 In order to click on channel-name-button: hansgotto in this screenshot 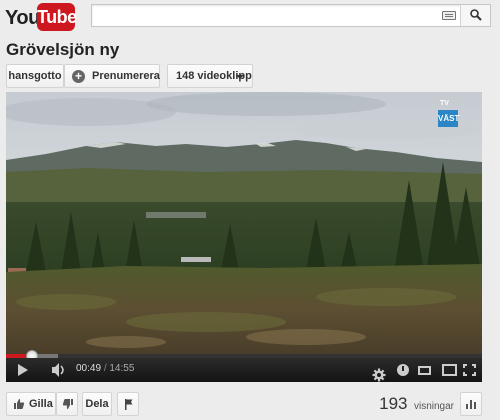, I will do `click(35, 76)`.